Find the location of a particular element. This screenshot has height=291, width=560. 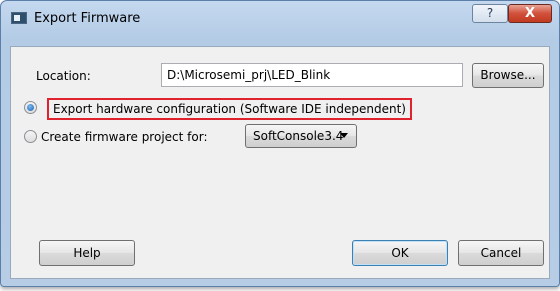

create-firmware-label: Create firmware project for: is located at coordinates (124, 137).